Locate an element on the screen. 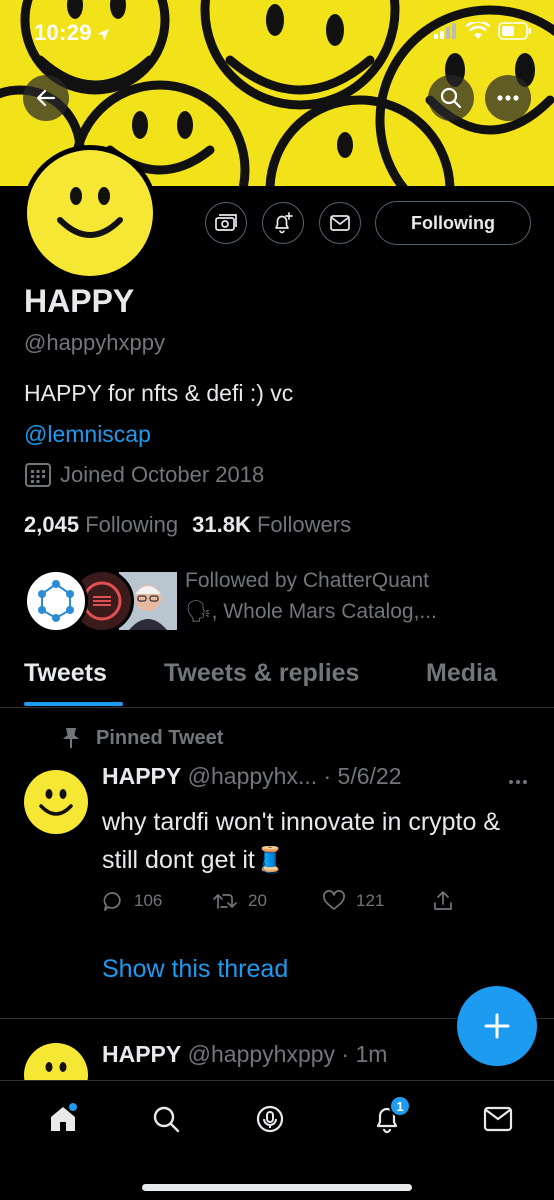  message-button is located at coordinates (340, 223).